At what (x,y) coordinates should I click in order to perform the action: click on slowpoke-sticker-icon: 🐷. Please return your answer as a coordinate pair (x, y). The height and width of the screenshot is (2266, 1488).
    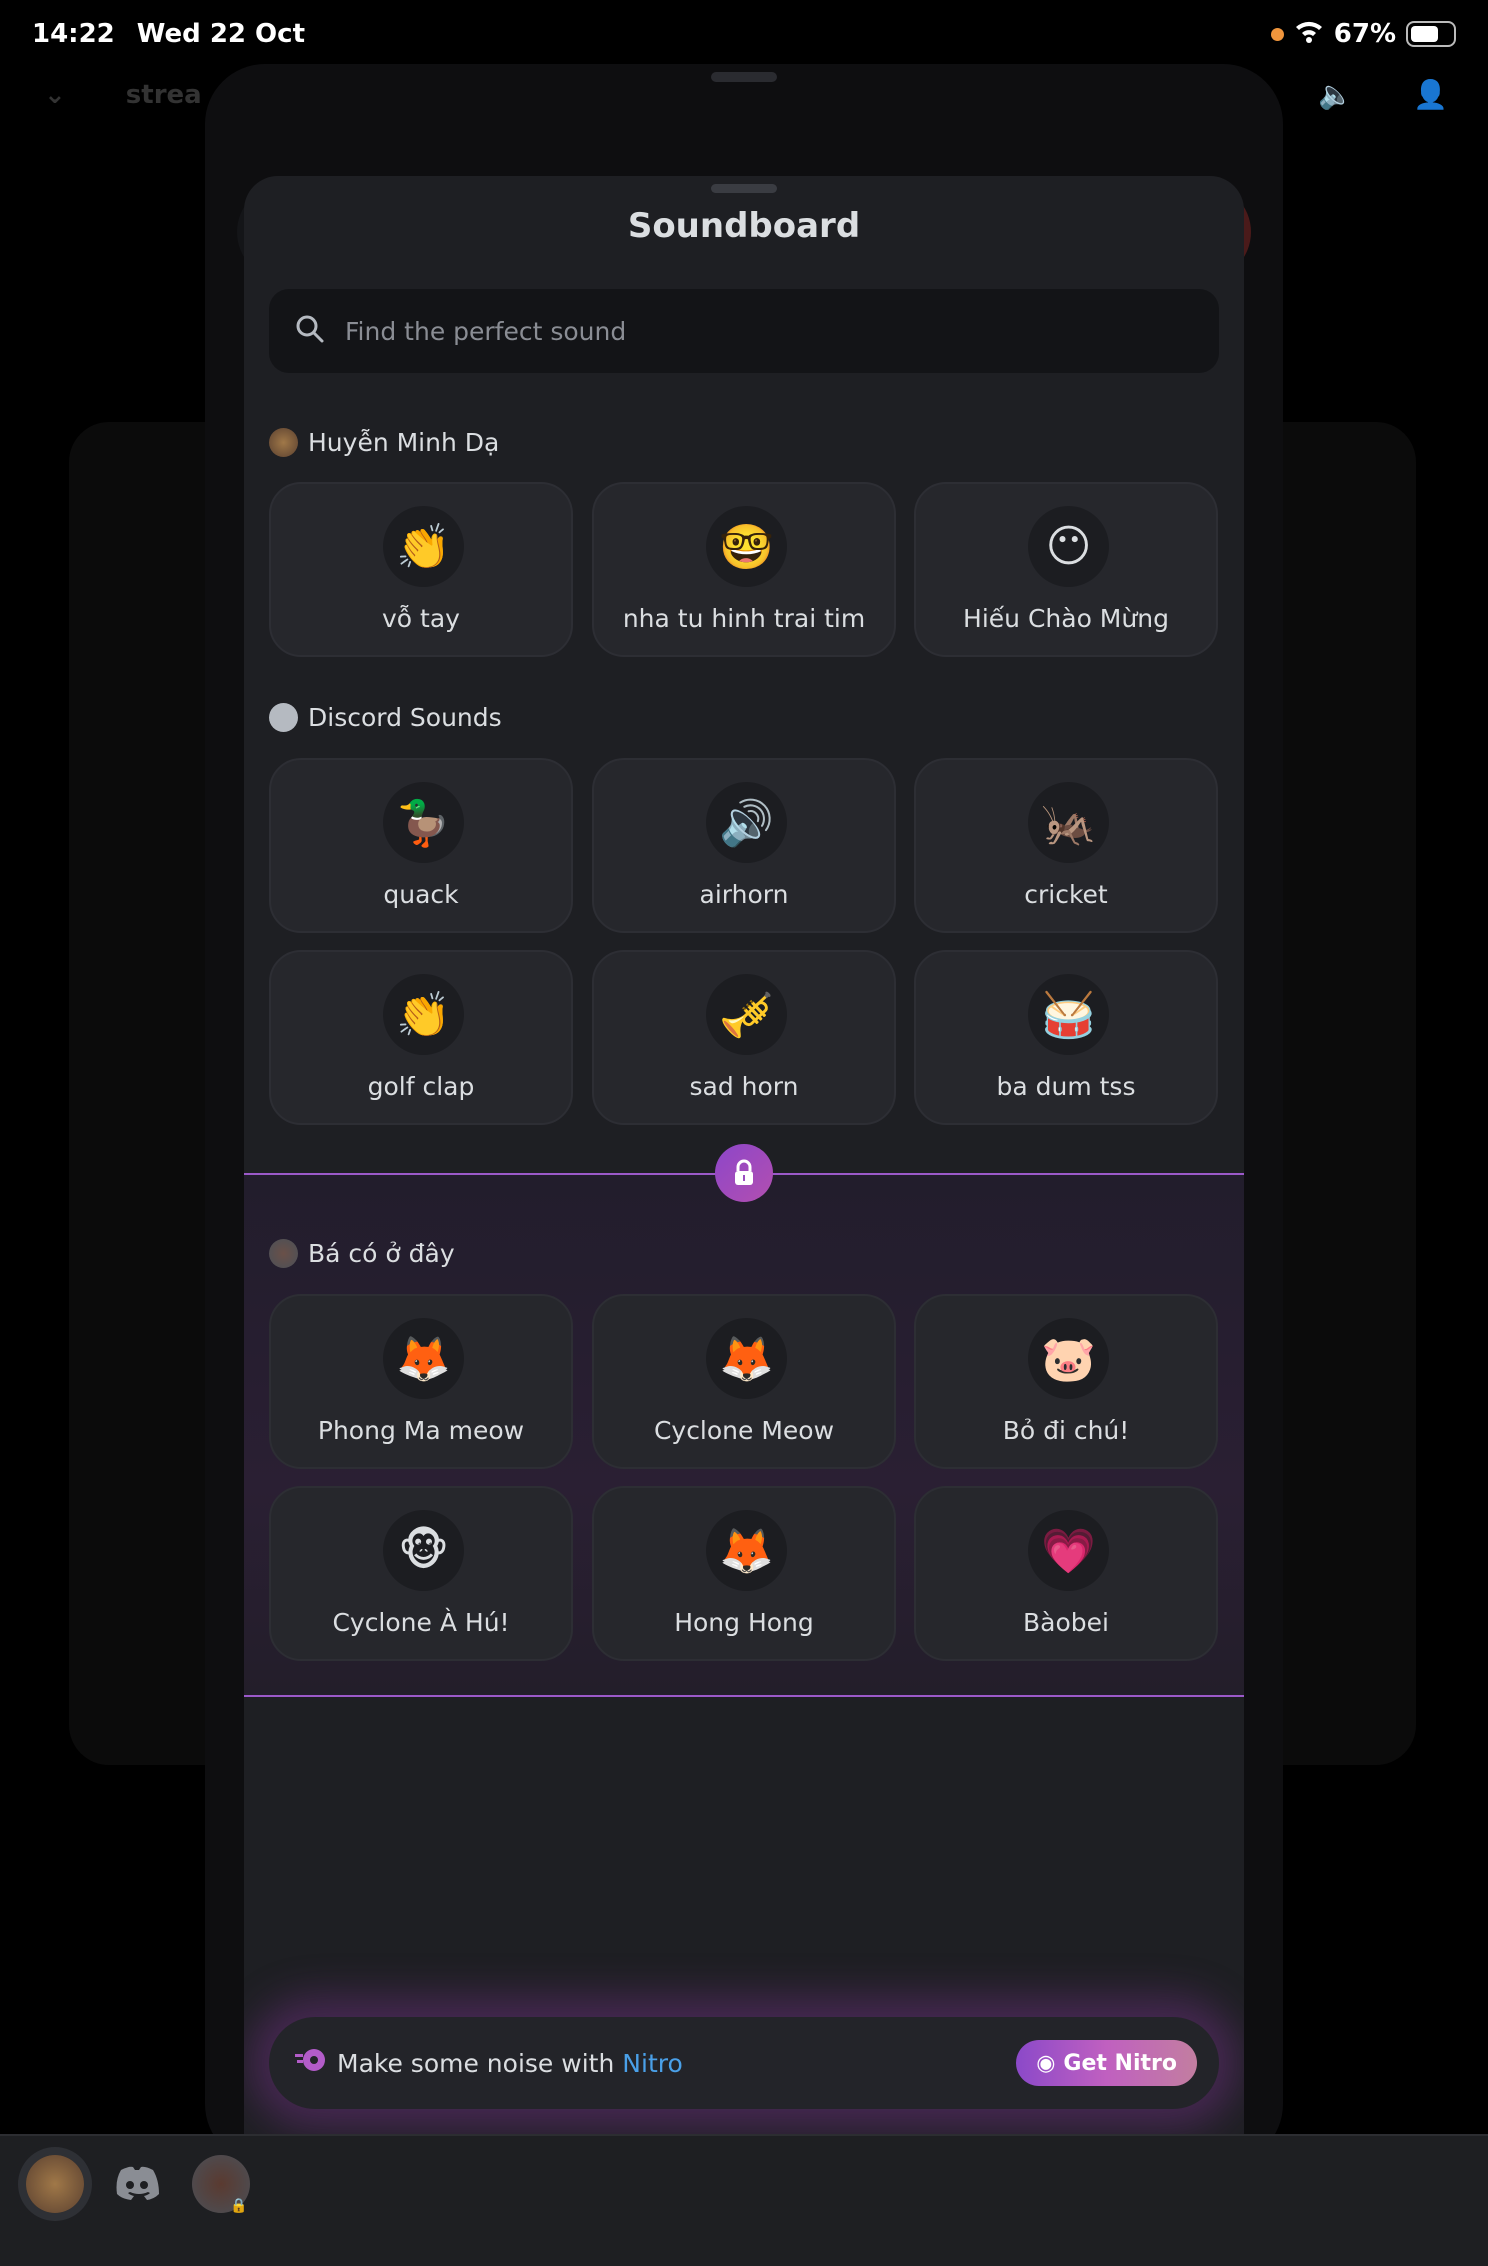
    Looking at the image, I should click on (1068, 1358).